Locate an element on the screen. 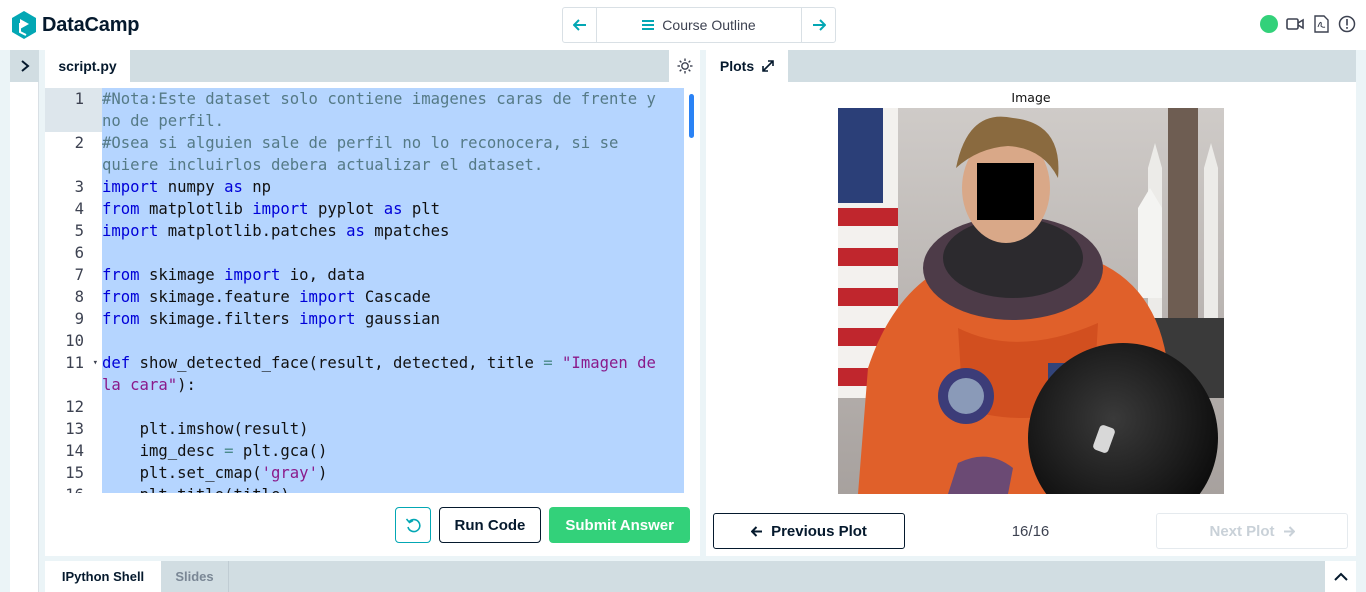 The width and height of the screenshot is (1366, 592). code-line: 6 is located at coordinates (364, 253).